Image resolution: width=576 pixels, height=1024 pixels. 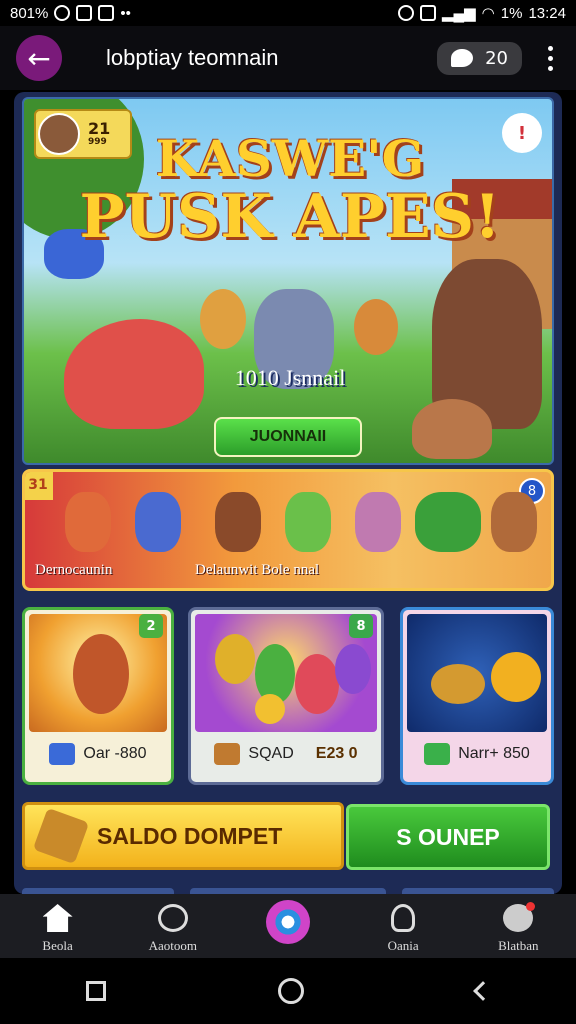 What do you see at coordinates (547, 13) in the screenshot?
I see `clock: 13:24` at bounding box center [547, 13].